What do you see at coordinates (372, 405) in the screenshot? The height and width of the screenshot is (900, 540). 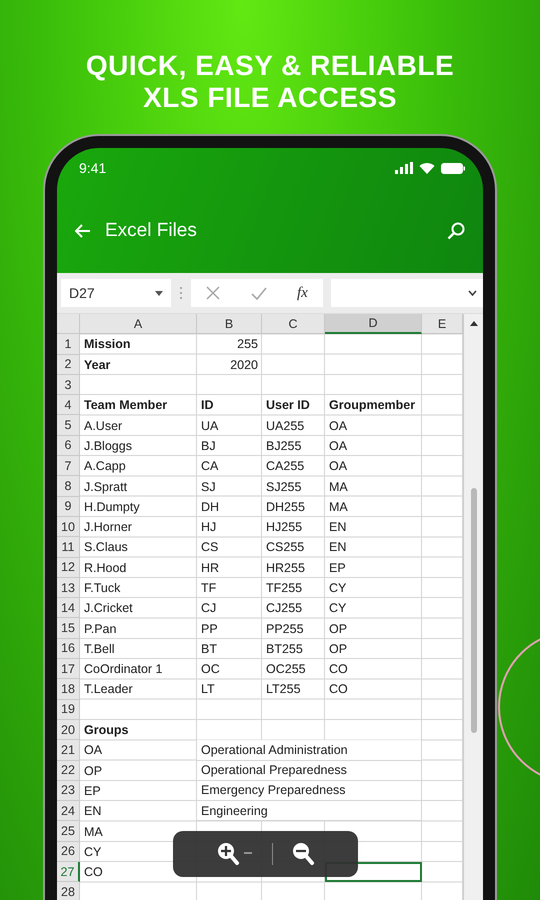 I see `table-cell-text: Groupmember` at bounding box center [372, 405].